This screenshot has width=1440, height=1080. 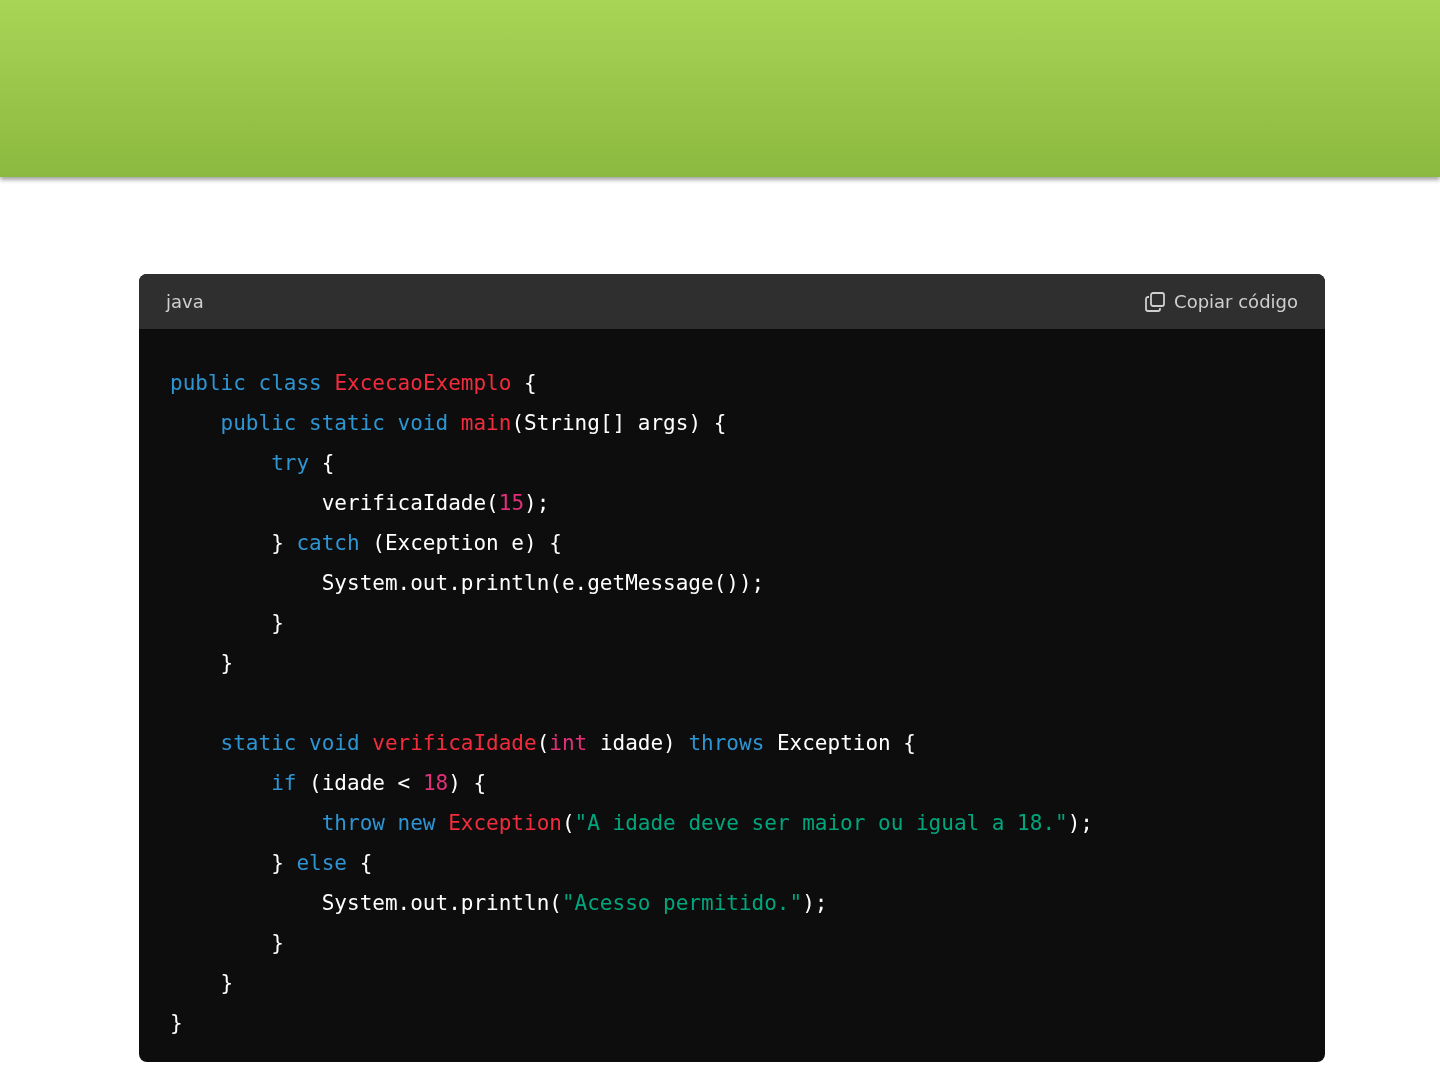 What do you see at coordinates (567, 743) in the screenshot?
I see `code-line: static void verificaIdade(int idade) throws Exception {` at bounding box center [567, 743].